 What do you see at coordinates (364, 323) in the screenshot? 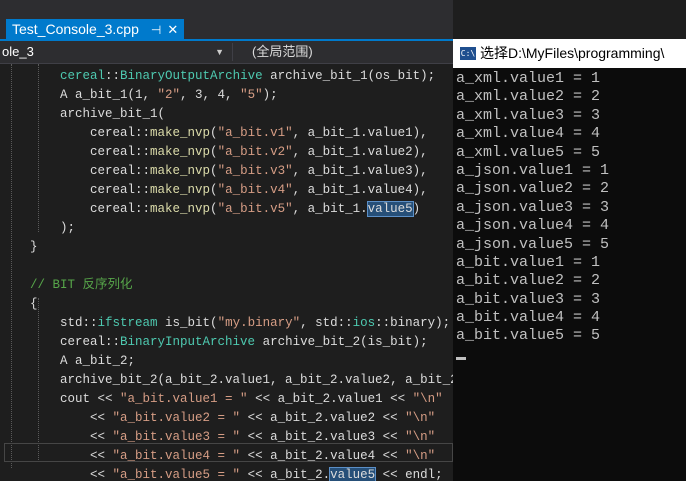
I see `code-token: ios` at bounding box center [364, 323].